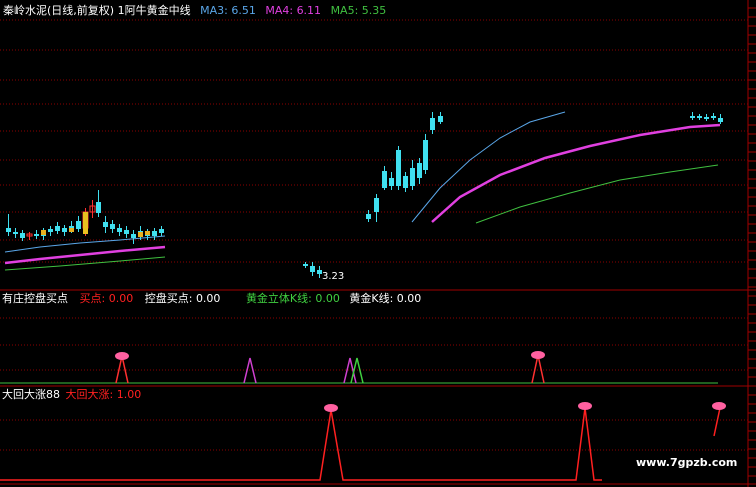  I want to click on indicator-name: 1阿牛黄金中线, so click(154, 10).